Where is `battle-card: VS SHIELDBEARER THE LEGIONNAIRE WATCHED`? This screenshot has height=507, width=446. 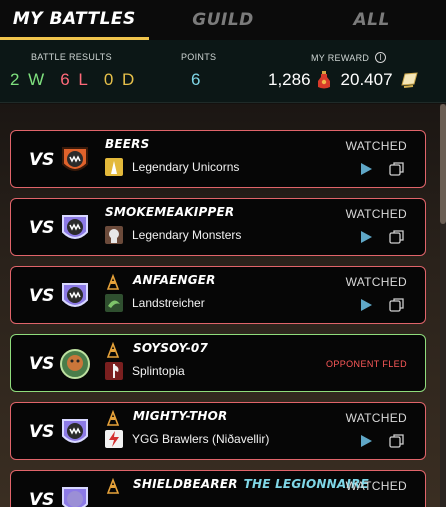
battle-card: VS SHIELDBEARER THE LEGIONNAIRE WATCHED is located at coordinates (218, 488).